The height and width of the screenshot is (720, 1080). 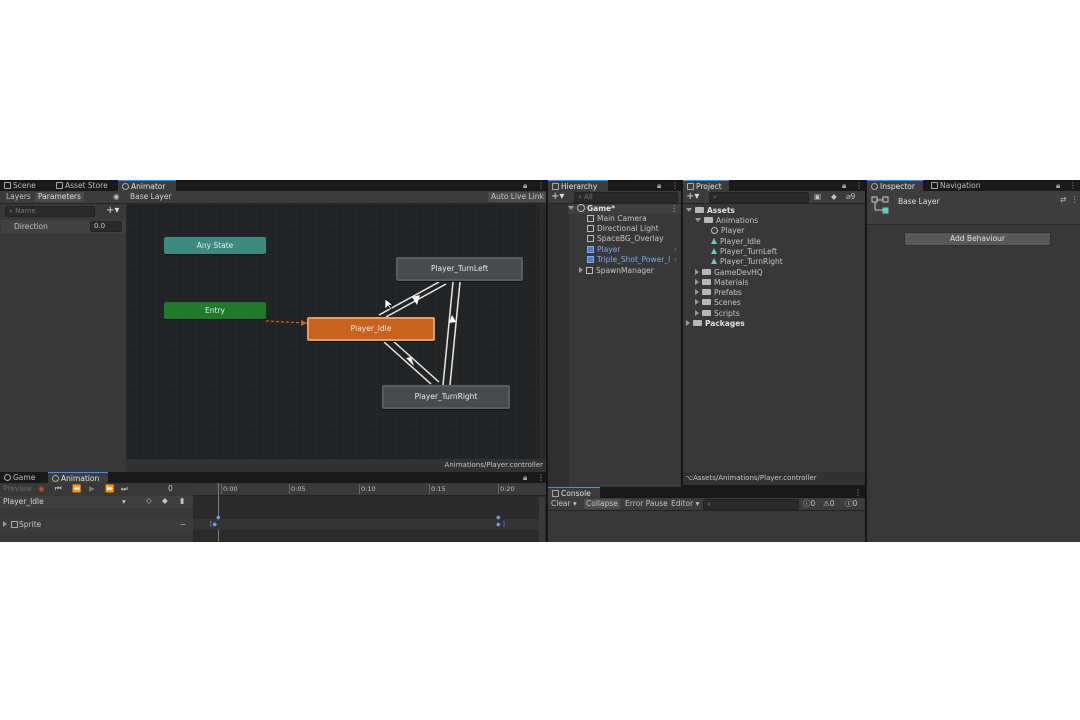 I want to click on player-turn-right-node: Player_TurnRight, so click(x=446, y=397).